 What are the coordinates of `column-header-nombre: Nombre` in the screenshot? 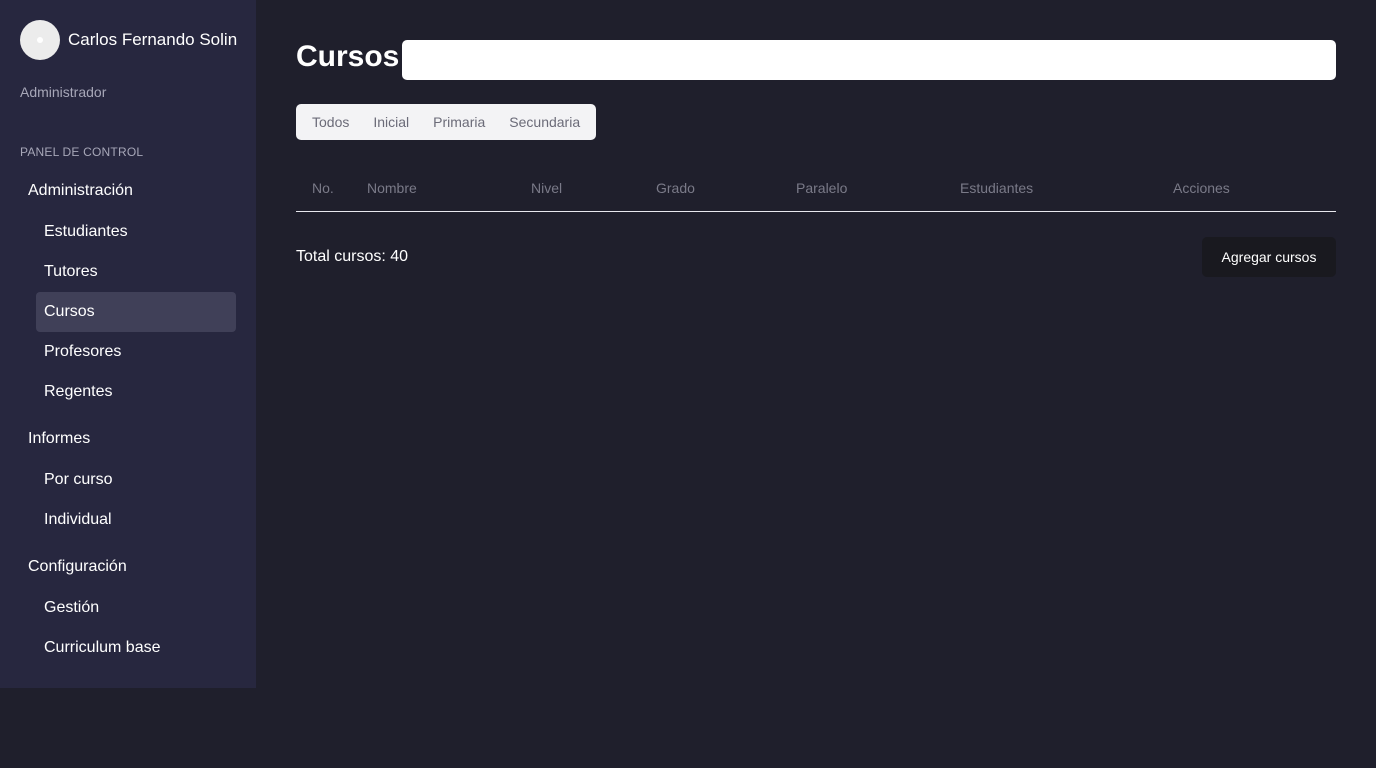 It's located at (392, 188).